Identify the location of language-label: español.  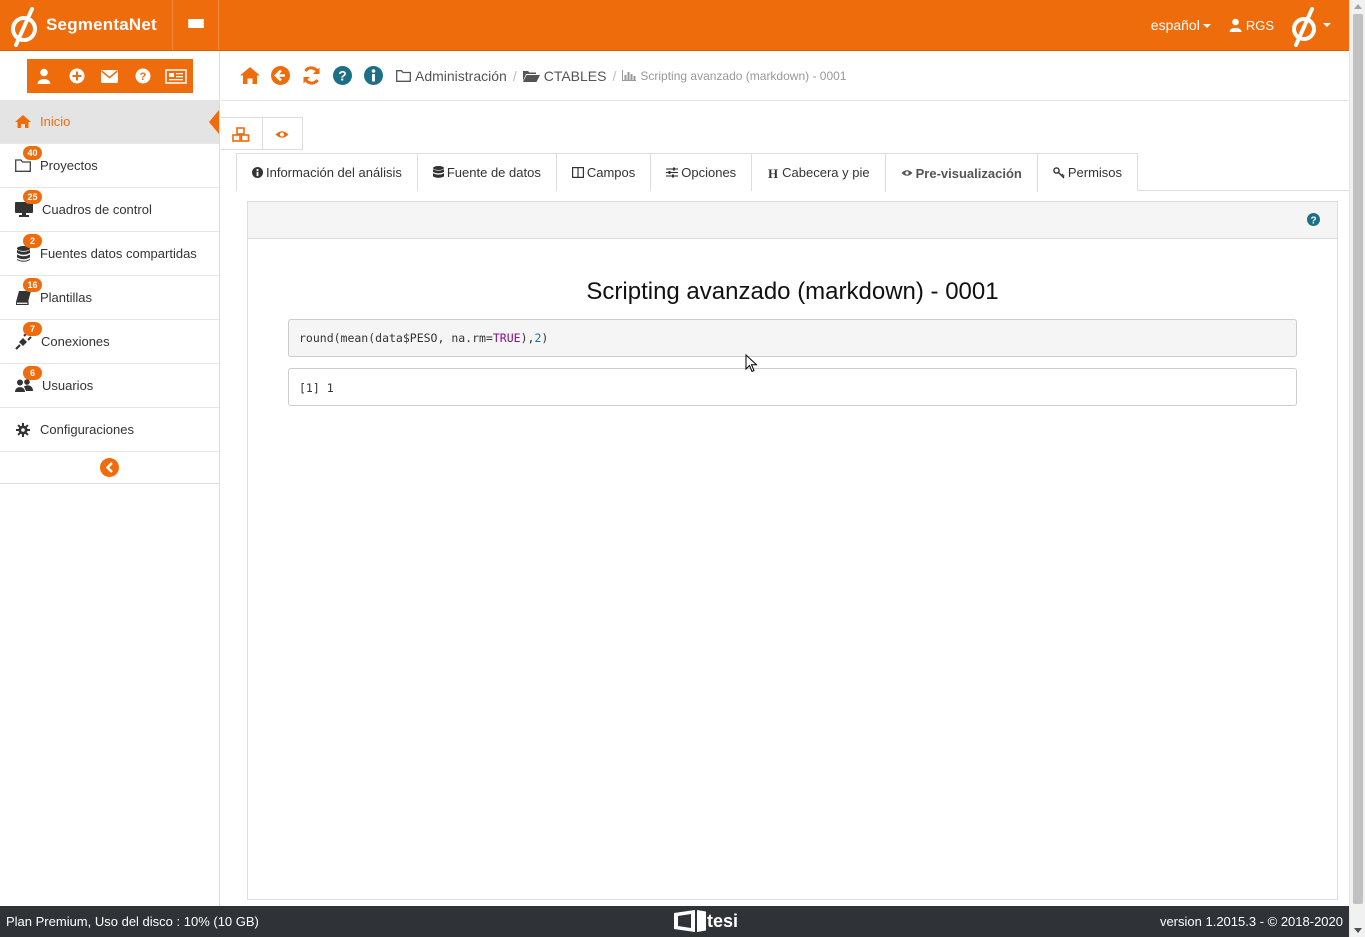
(1175, 25).